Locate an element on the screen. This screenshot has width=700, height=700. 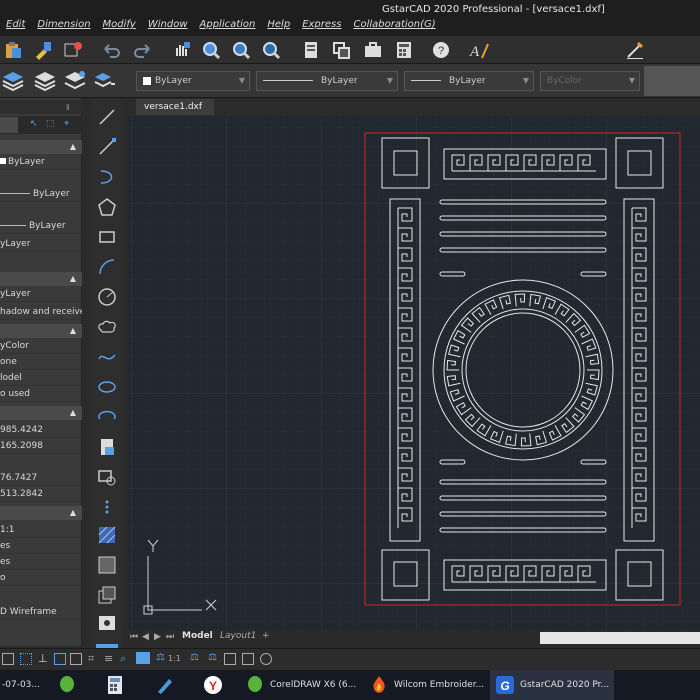
model-space-icon is located at coordinates (143, 658).